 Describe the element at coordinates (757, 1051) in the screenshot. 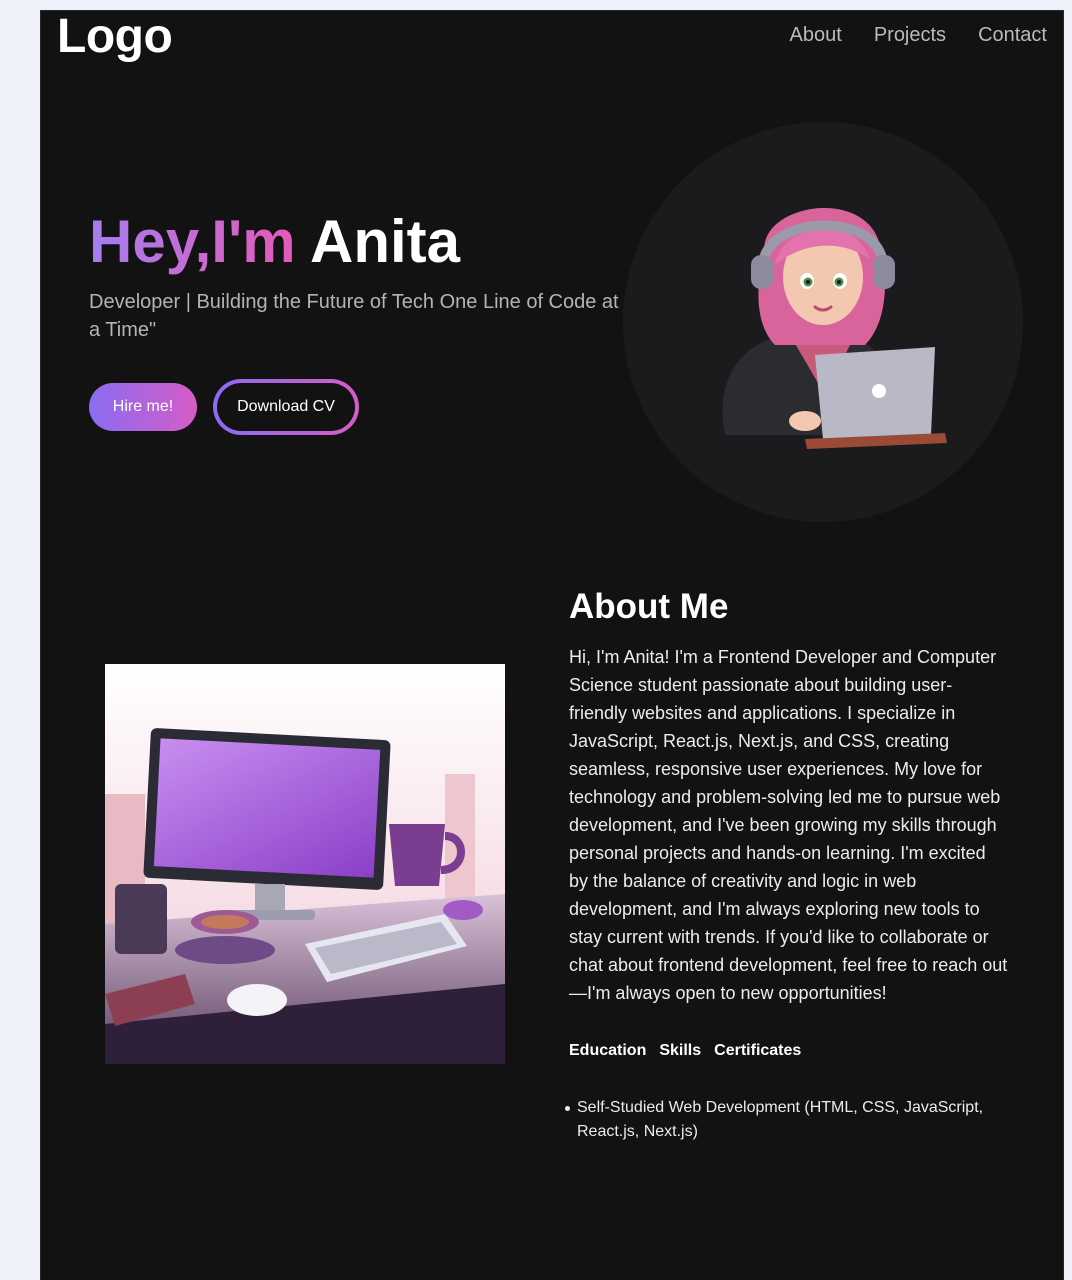

I see `tab-certificates: Certificates` at that location.